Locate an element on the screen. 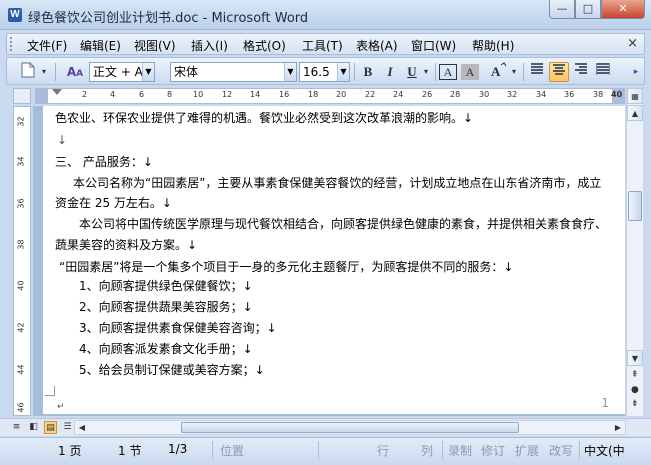 The image size is (651, 465). style-combo: 正文 + Aria ▼ is located at coordinates (122, 72).